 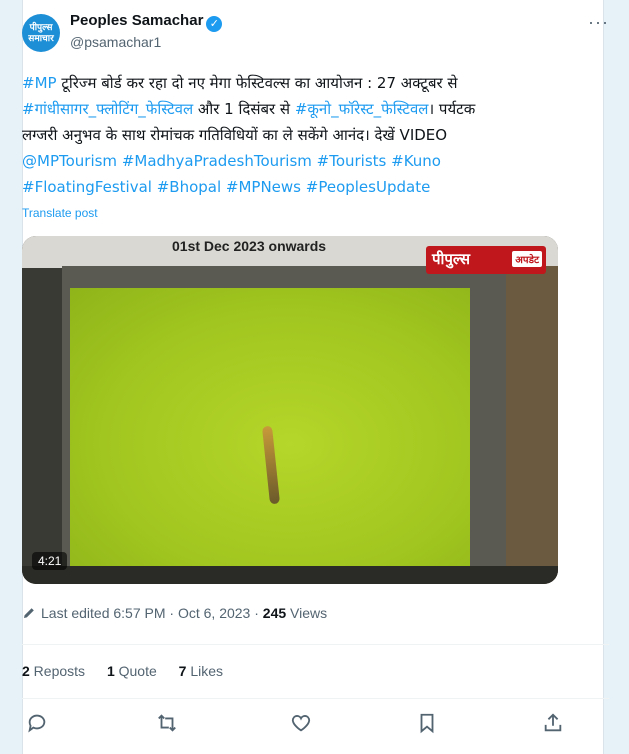 What do you see at coordinates (486, 260) in the screenshot?
I see `peoples-update-logo: पीपुल्स अपडेट` at bounding box center [486, 260].